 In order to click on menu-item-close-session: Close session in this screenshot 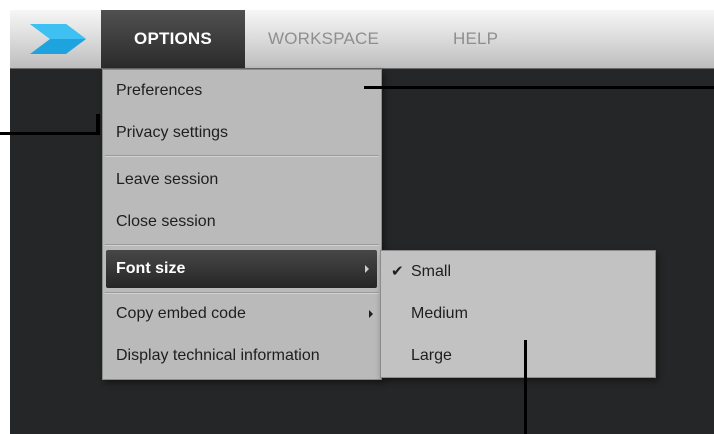, I will do `click(242, 222)`.